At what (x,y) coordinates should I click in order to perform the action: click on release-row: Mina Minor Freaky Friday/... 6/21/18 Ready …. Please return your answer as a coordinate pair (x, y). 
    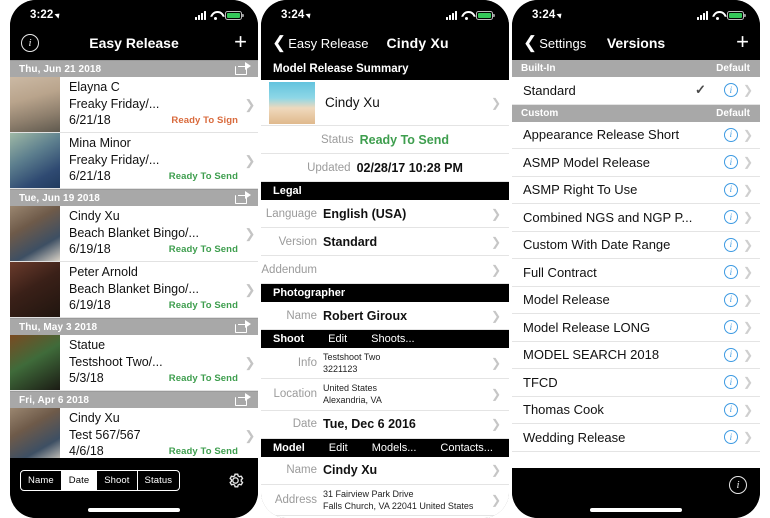
    Looking at the image, I should click on (134, 161).